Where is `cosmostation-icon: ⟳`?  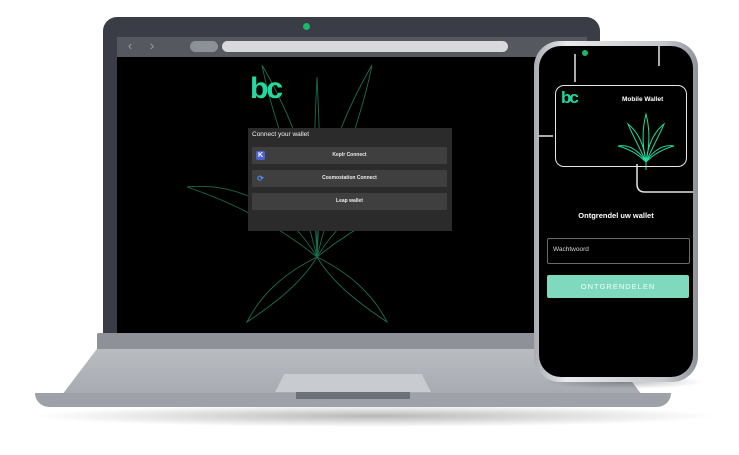 cosmostation-icon: ⟳ is located at coordinates (260, 178).